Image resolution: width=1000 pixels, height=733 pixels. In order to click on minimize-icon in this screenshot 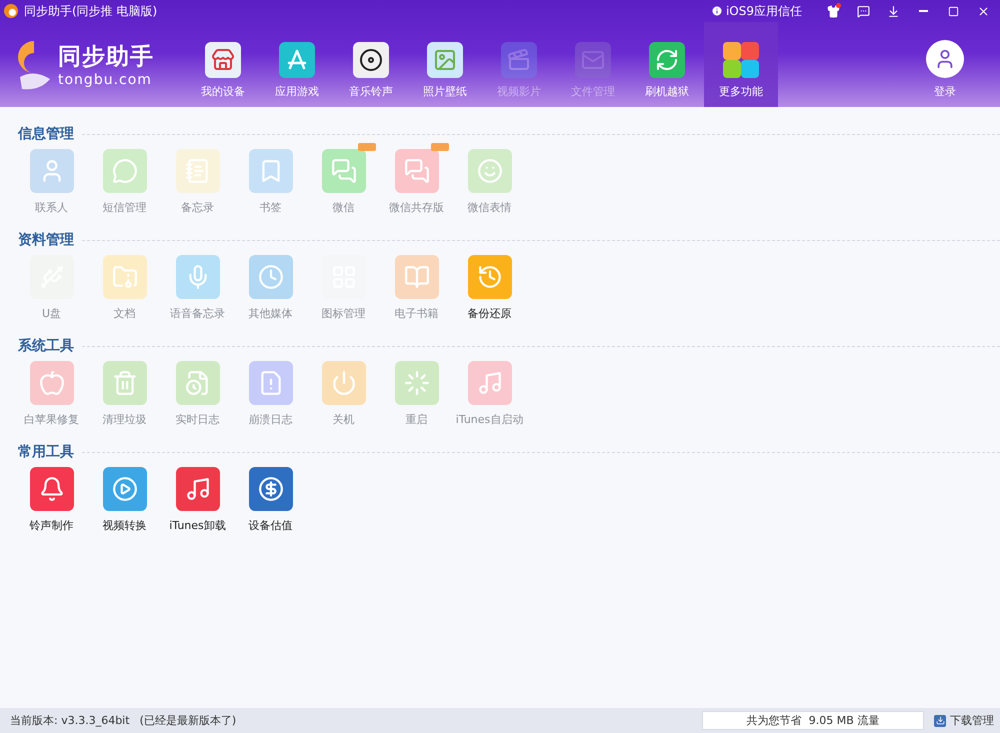, I will do `click(923, 11)`.